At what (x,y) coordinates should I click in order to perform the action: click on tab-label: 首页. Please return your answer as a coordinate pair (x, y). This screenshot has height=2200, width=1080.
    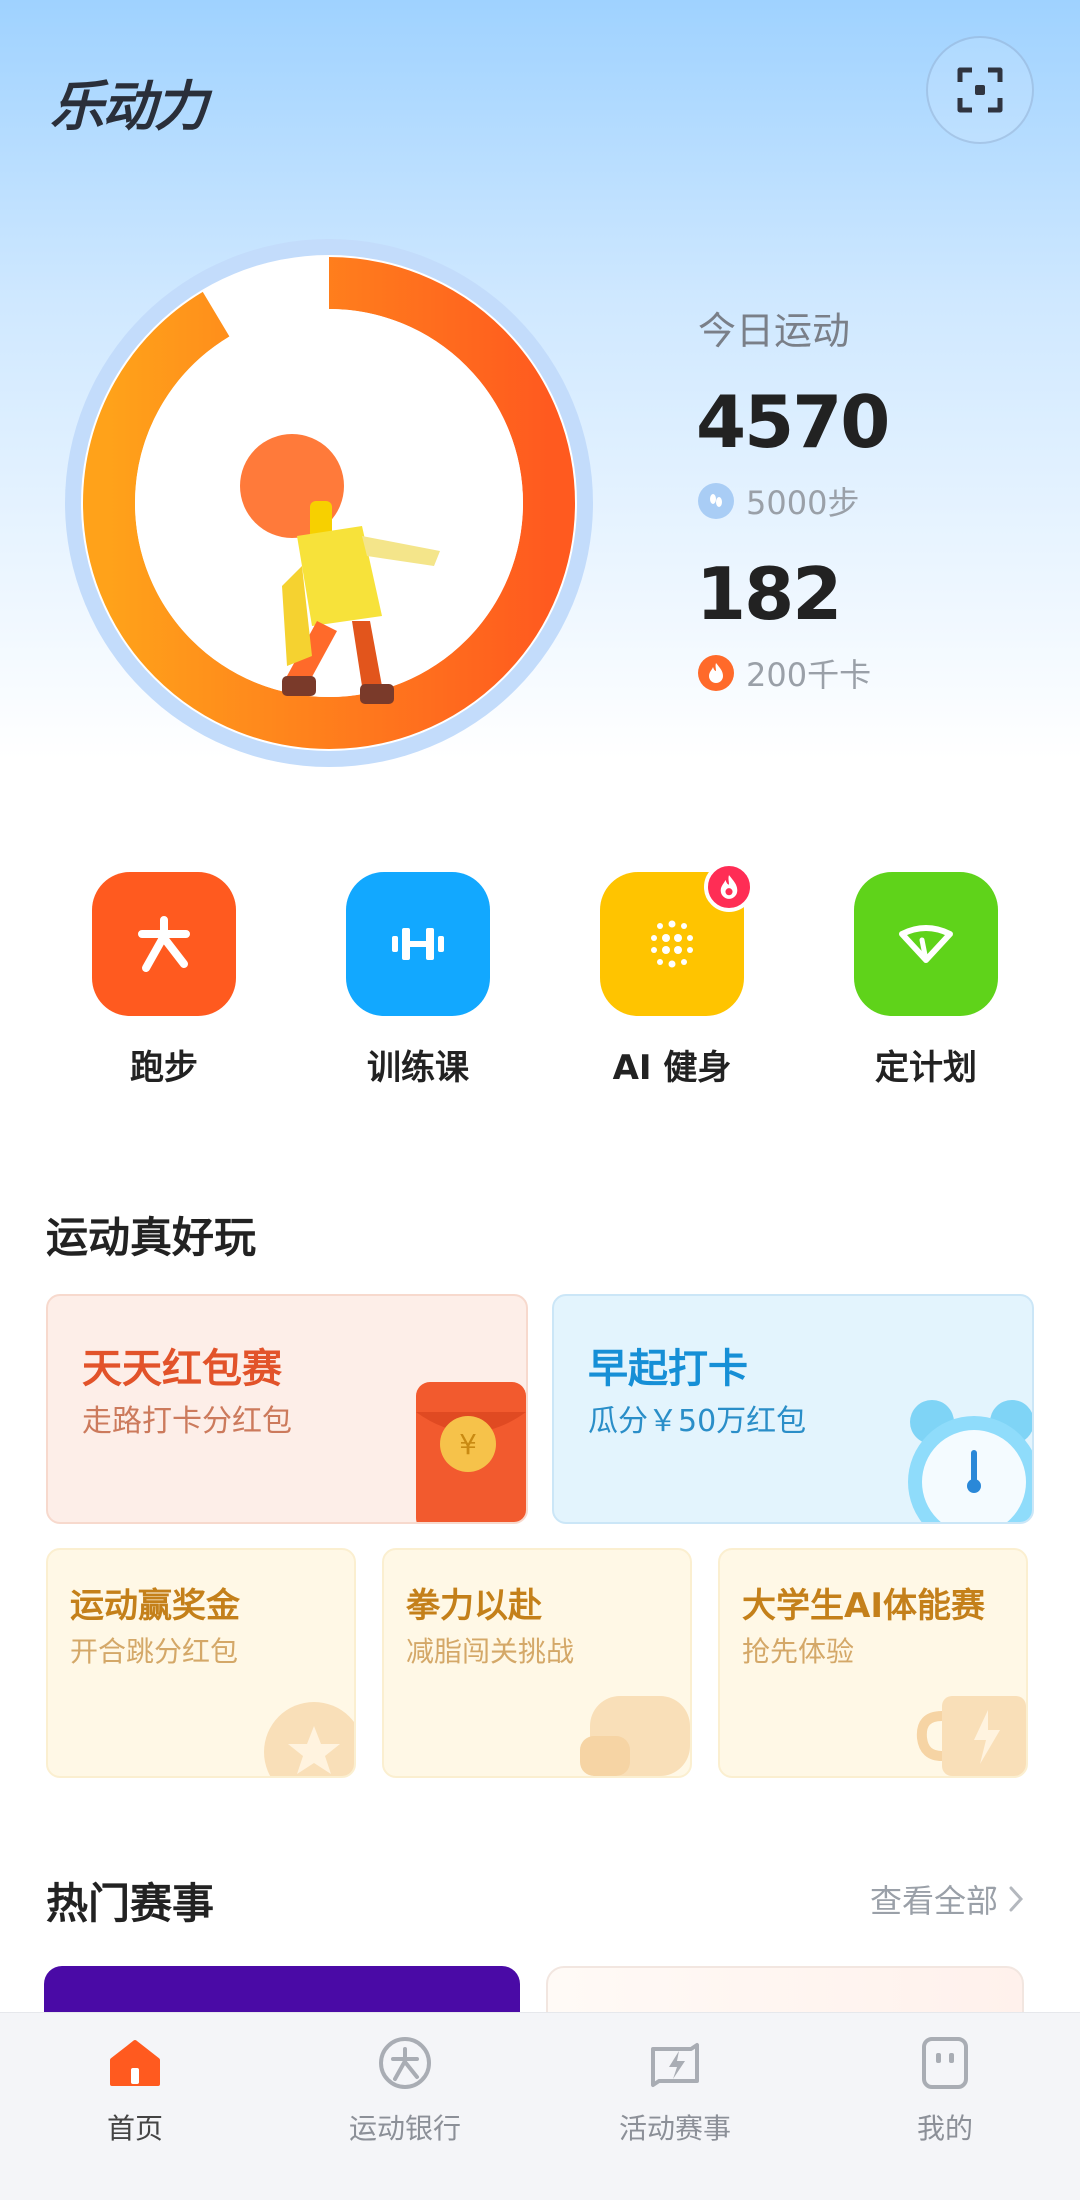
    Looking at the image, I should click on (134, 2128).